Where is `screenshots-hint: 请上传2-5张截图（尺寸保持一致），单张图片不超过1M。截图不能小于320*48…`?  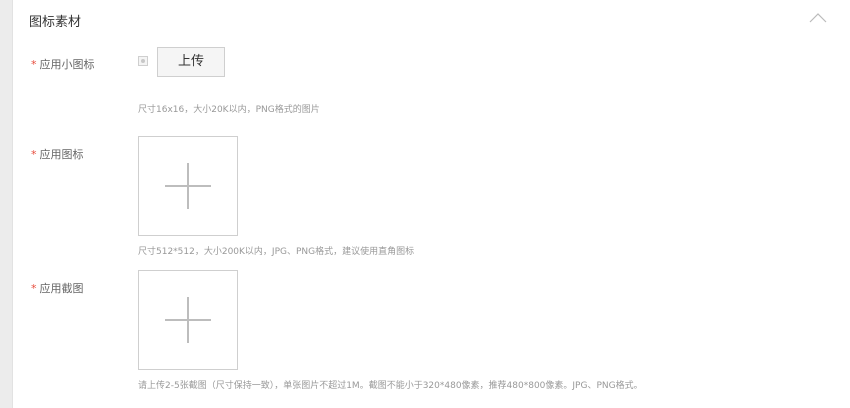
screenshots-hint: 请上传2-5张截图（尺寸保持一致），单张图片不超过1M。截图不能小于320*48… is located at coordinates (390, 386).